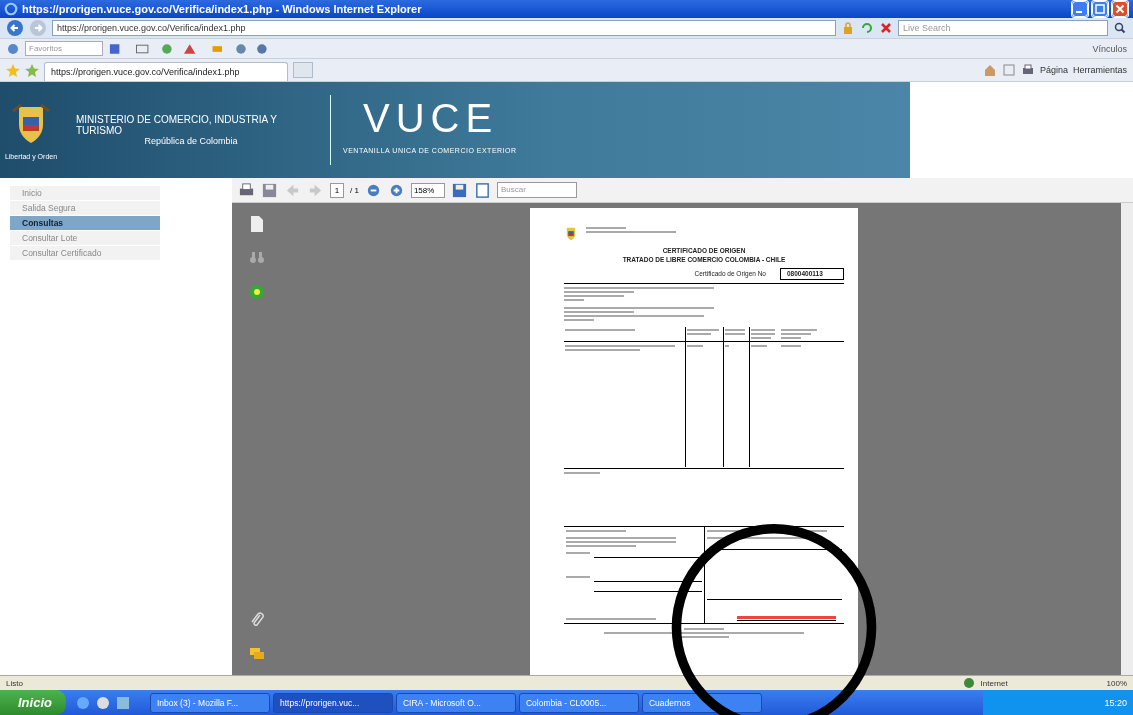  I want to click on stop-icon, so click(886, 28).